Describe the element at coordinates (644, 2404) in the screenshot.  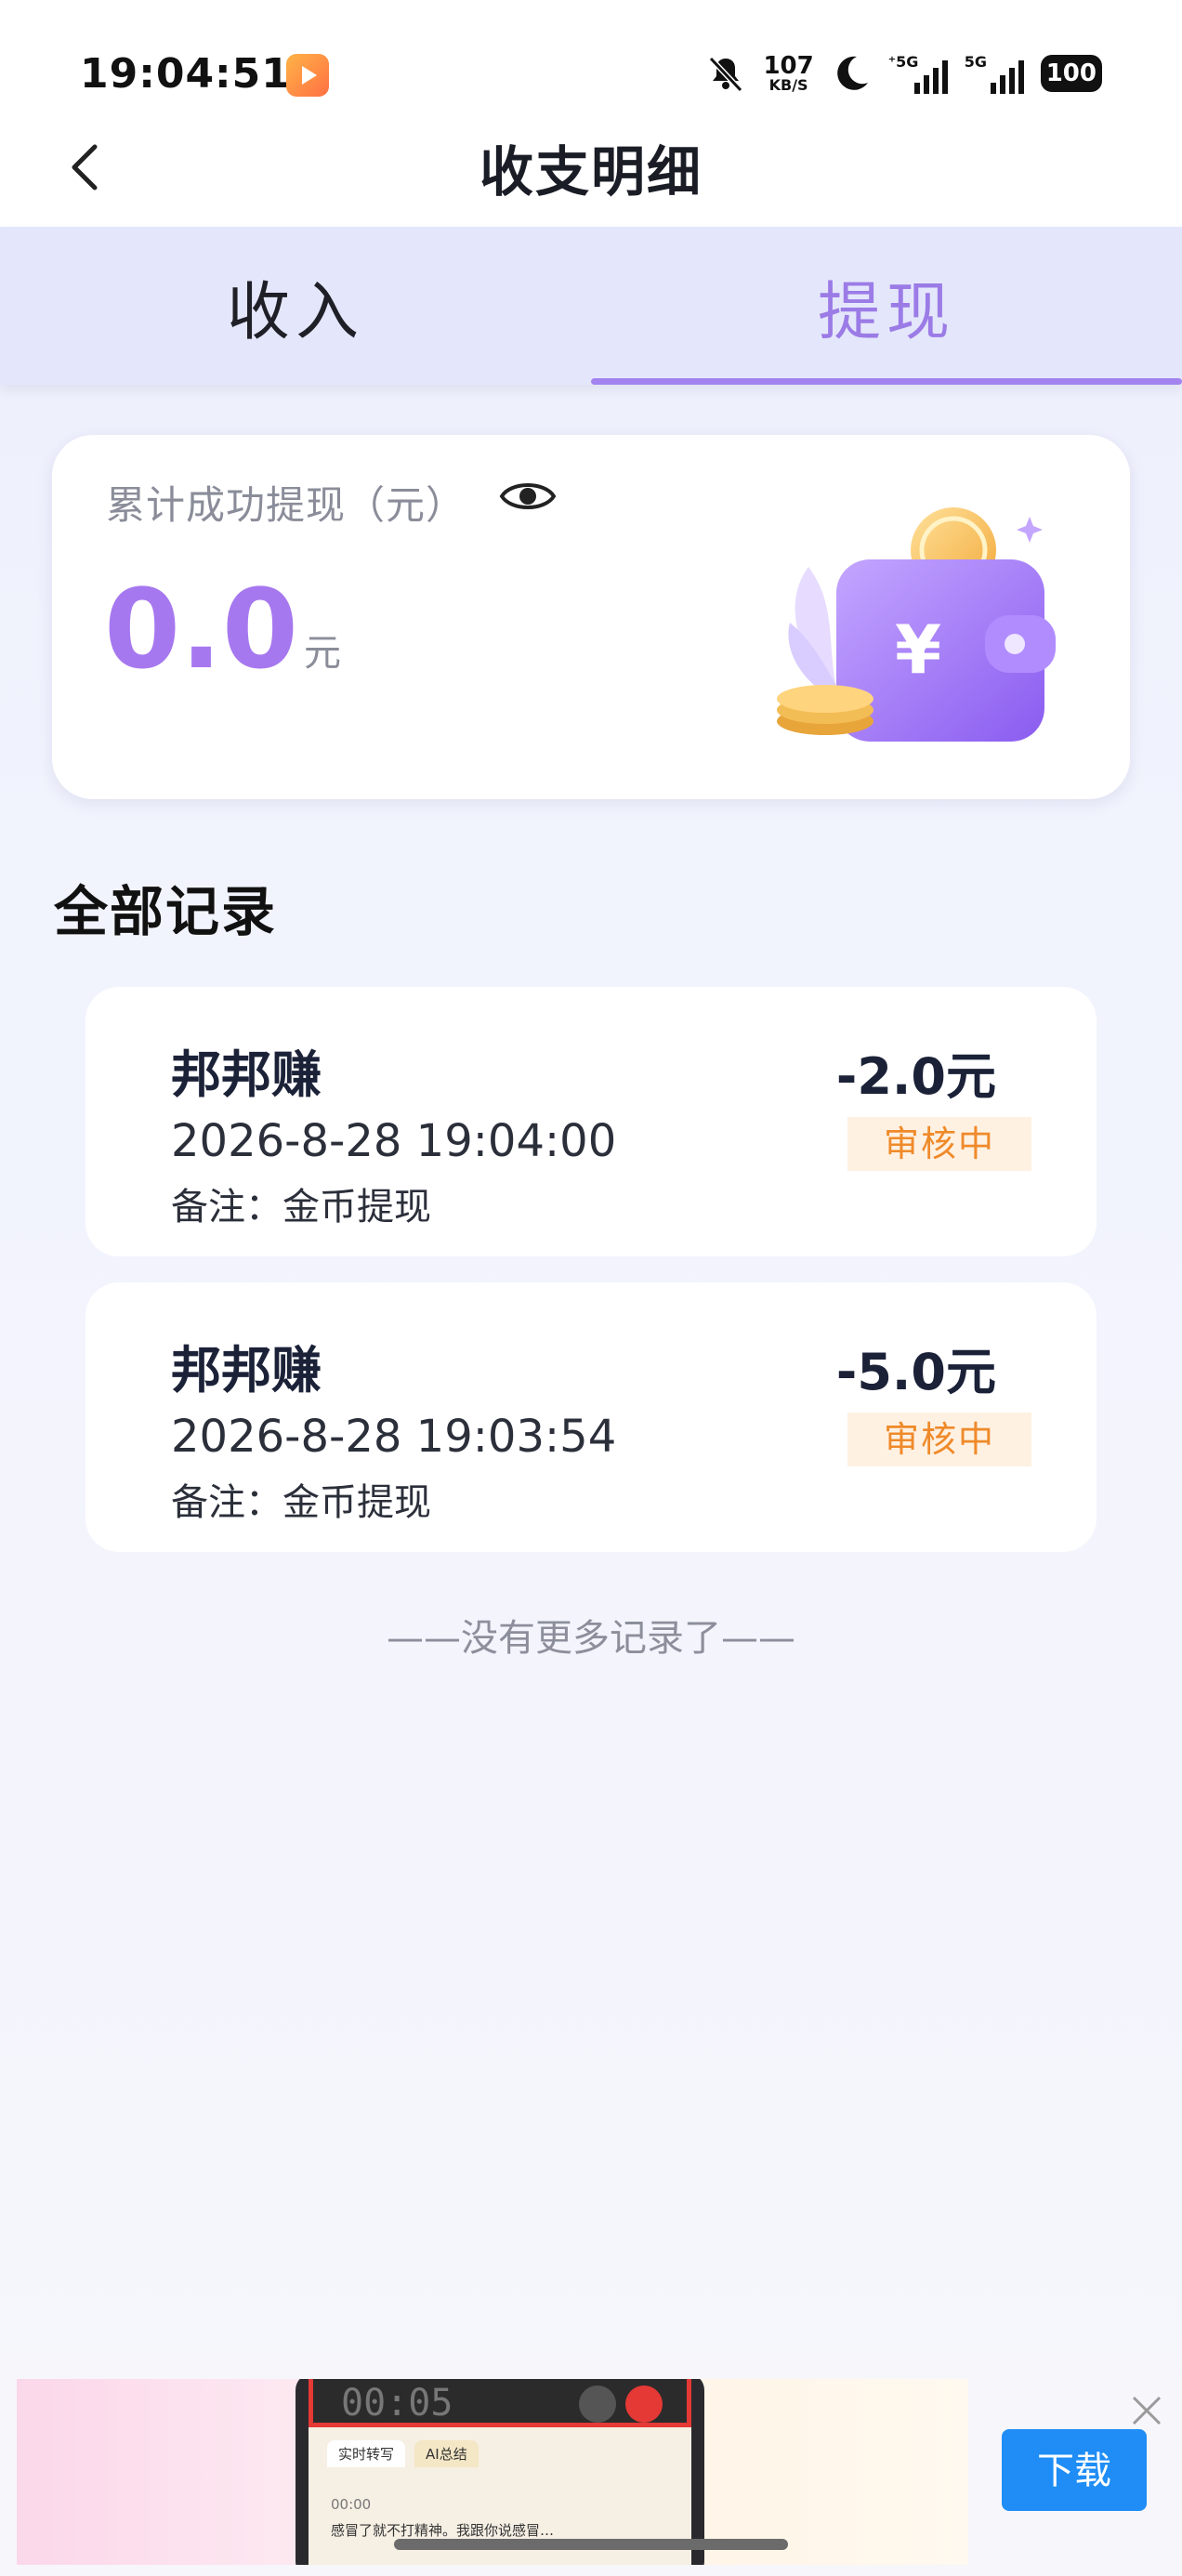
I see `stop-icon` at that location.